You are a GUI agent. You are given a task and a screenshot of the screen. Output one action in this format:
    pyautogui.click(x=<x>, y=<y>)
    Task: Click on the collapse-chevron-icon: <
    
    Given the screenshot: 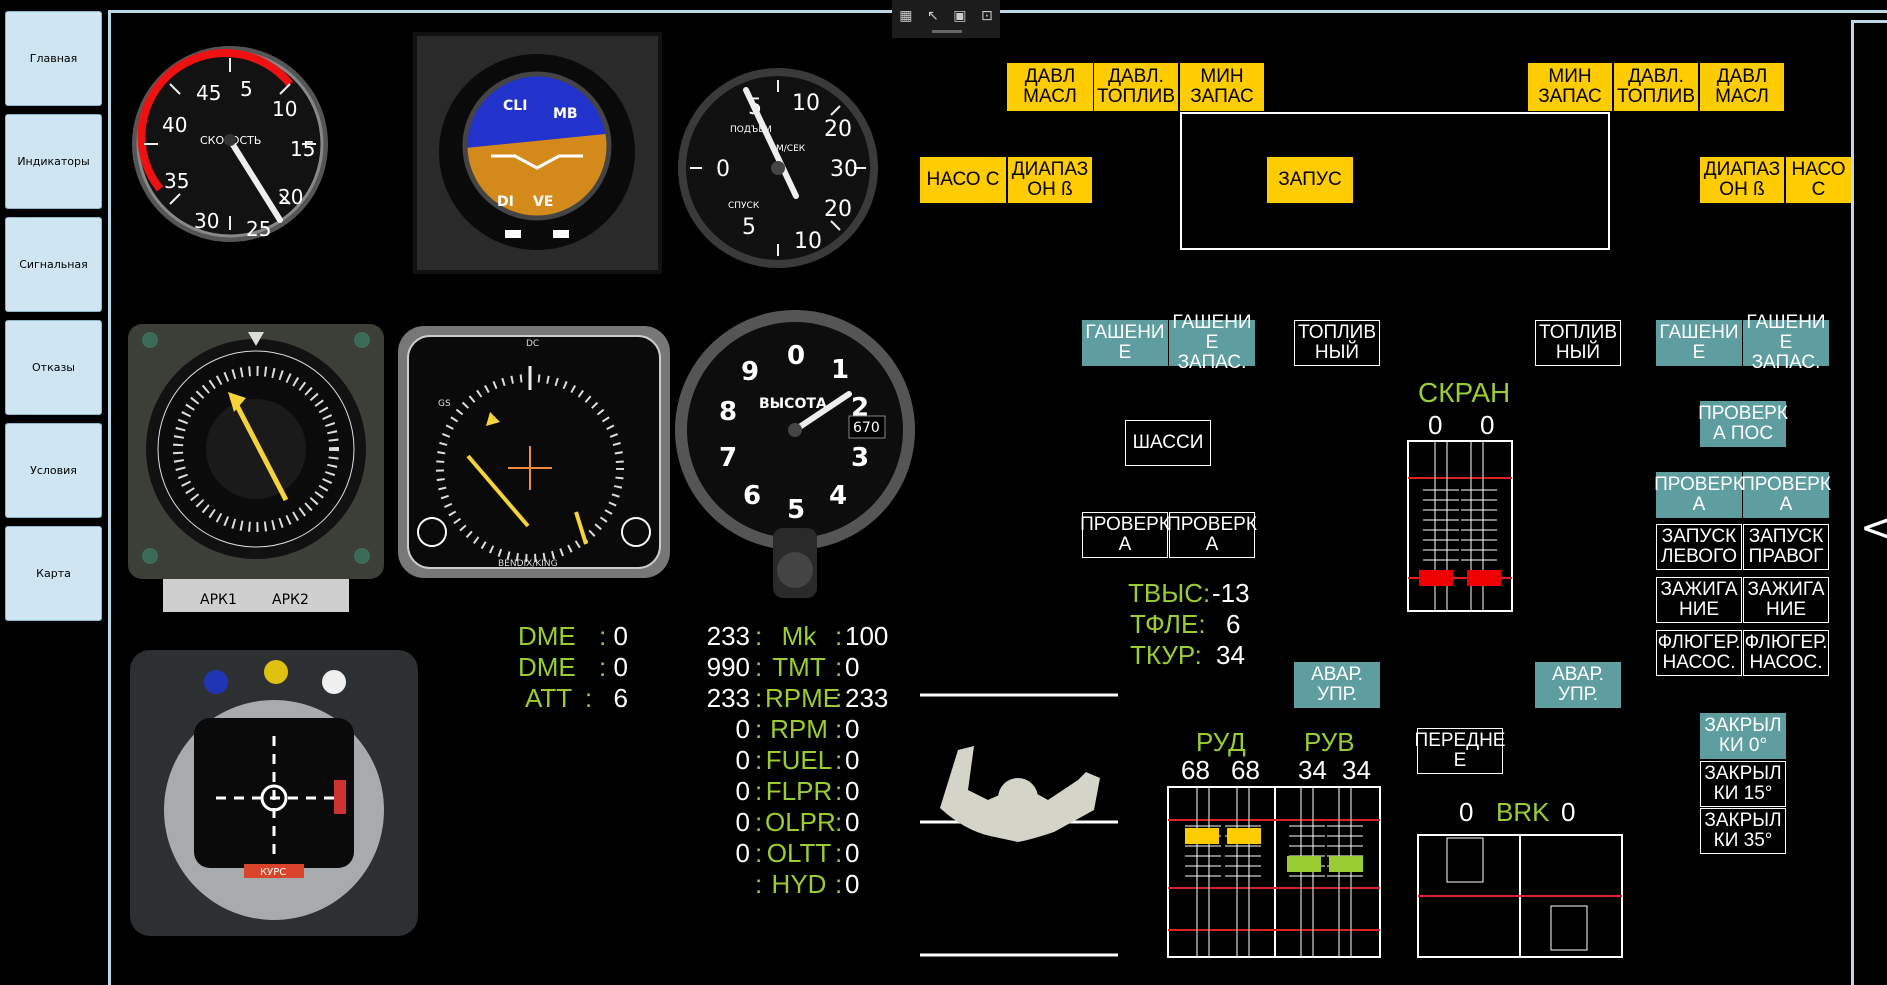 What is the action you would take?
    pyautogui.click(x=1873, y=528)
    